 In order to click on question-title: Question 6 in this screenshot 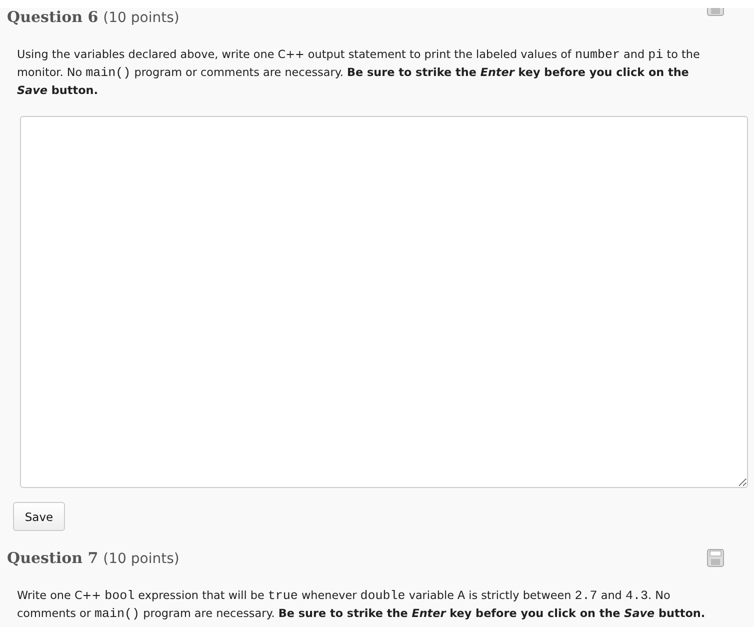, I will do `click(52, 17)`.